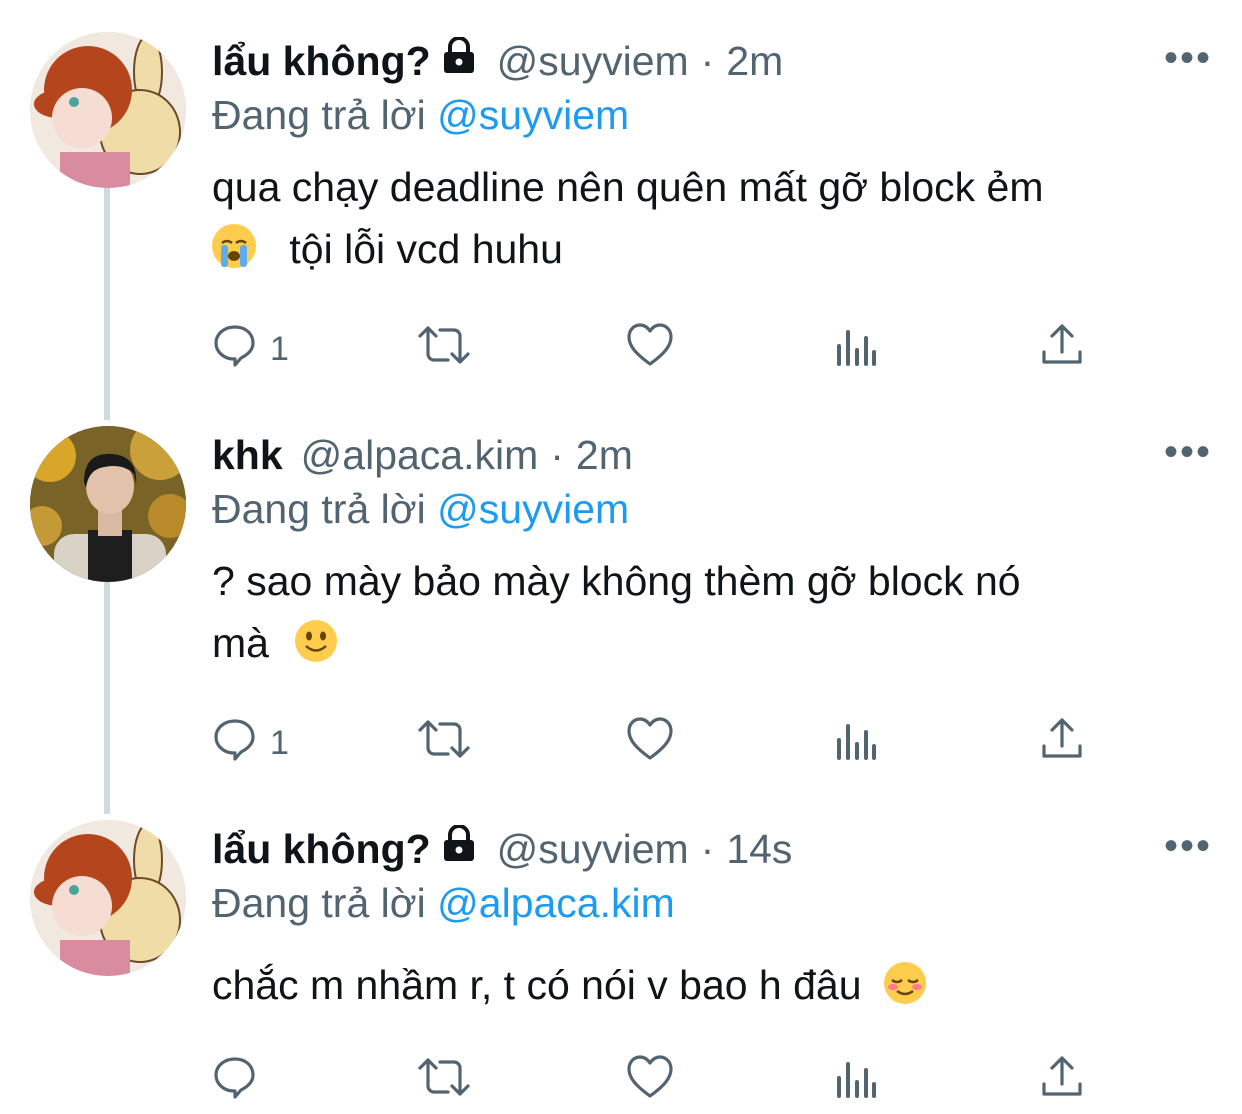 Image resolution: width=1242 pixels, height=1114 pixels. I want to click on mention-link: @alpaca.kim, so click(556, 903).